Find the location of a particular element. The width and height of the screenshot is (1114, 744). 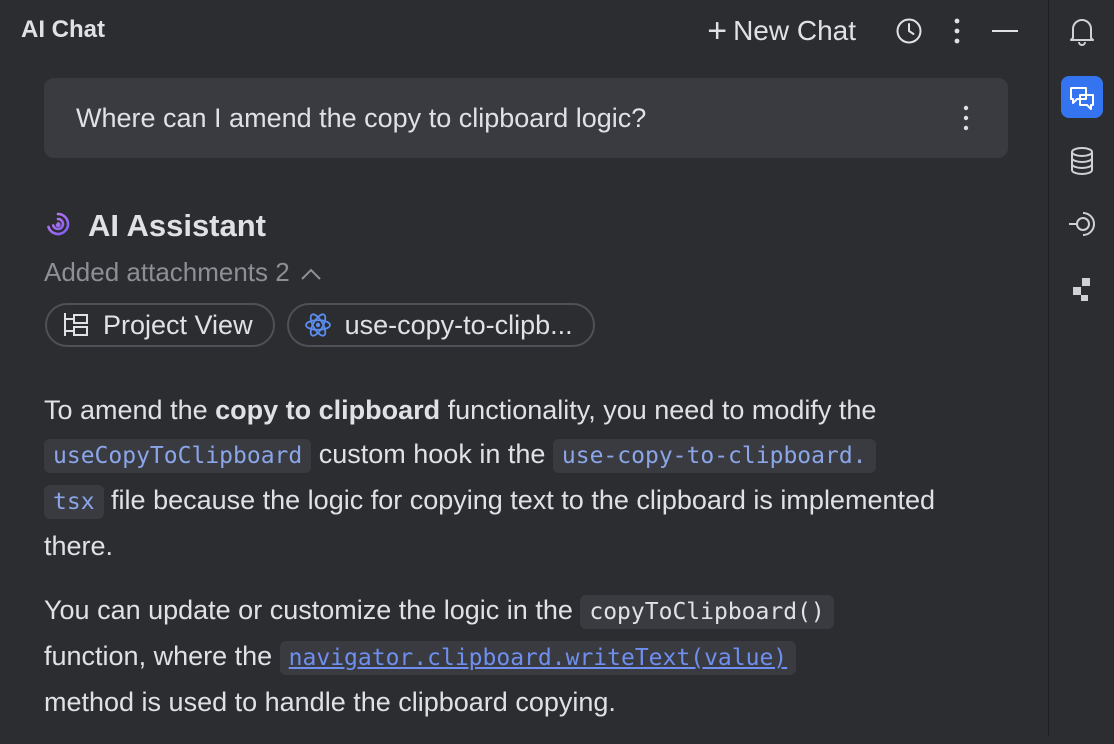

plus-icon: + is located at coordinates (717, 31).